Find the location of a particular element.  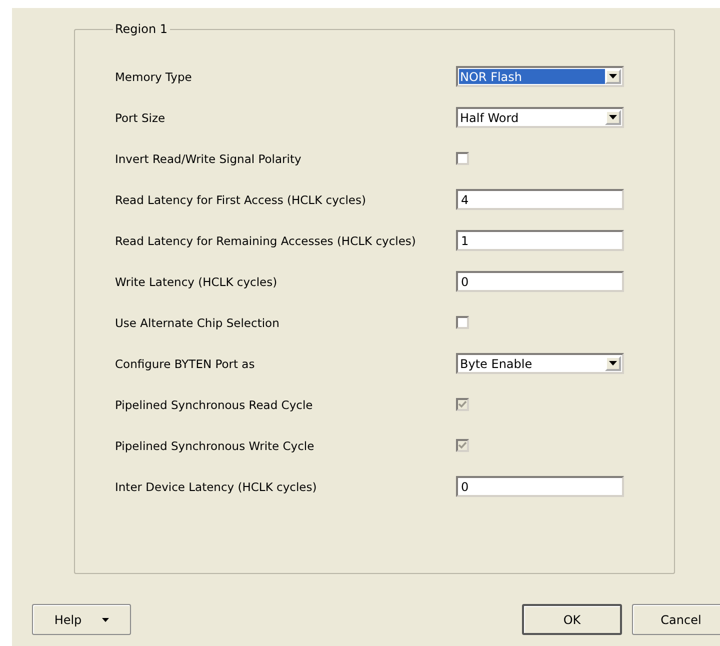

field-label: Port Size is located at coordinates (140, 117).